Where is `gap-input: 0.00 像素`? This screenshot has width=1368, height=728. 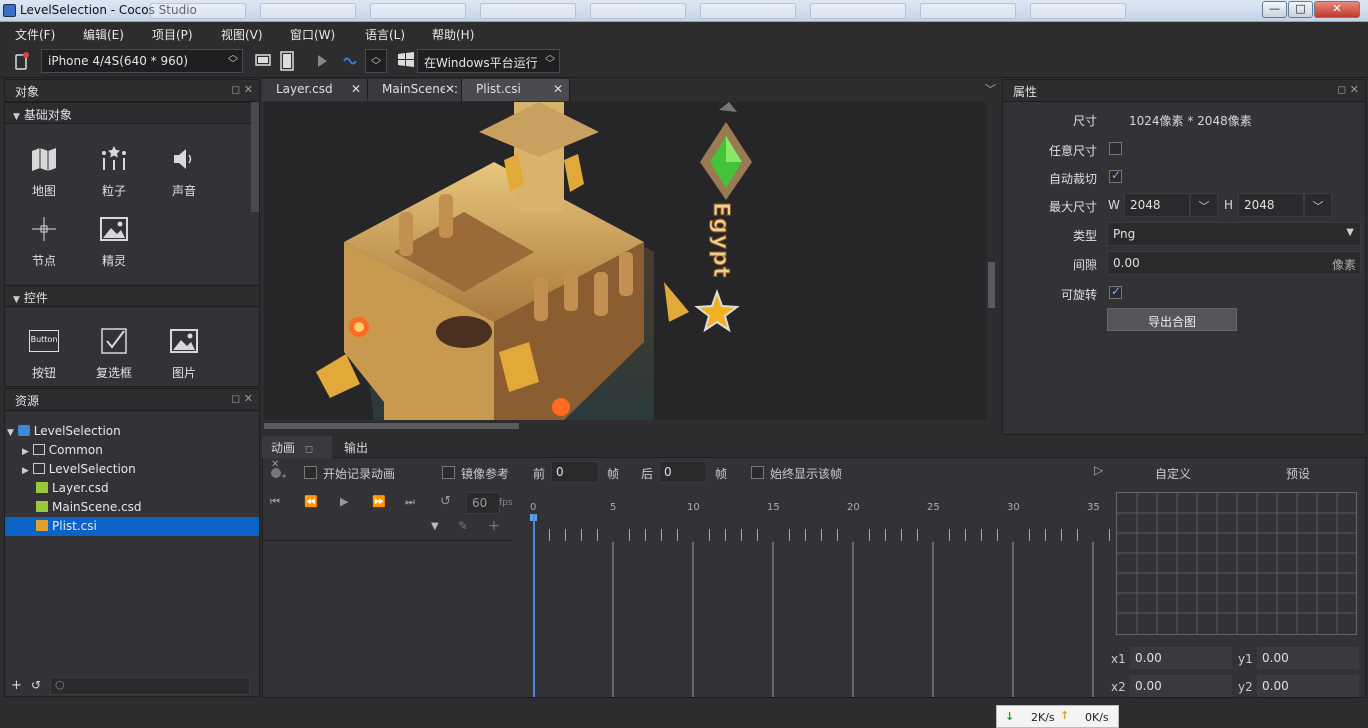
gap-input: 0.00 像素 is located at coordinates (1234, 263).